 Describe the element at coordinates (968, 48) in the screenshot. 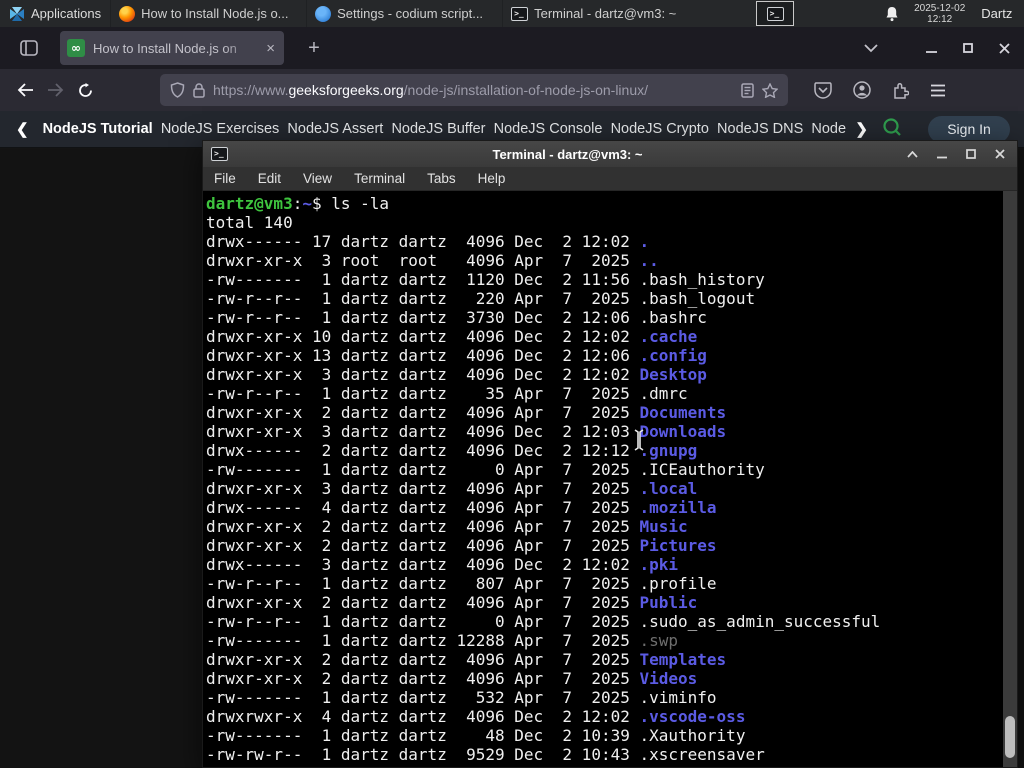

I see `window-maximize-button` at that location.